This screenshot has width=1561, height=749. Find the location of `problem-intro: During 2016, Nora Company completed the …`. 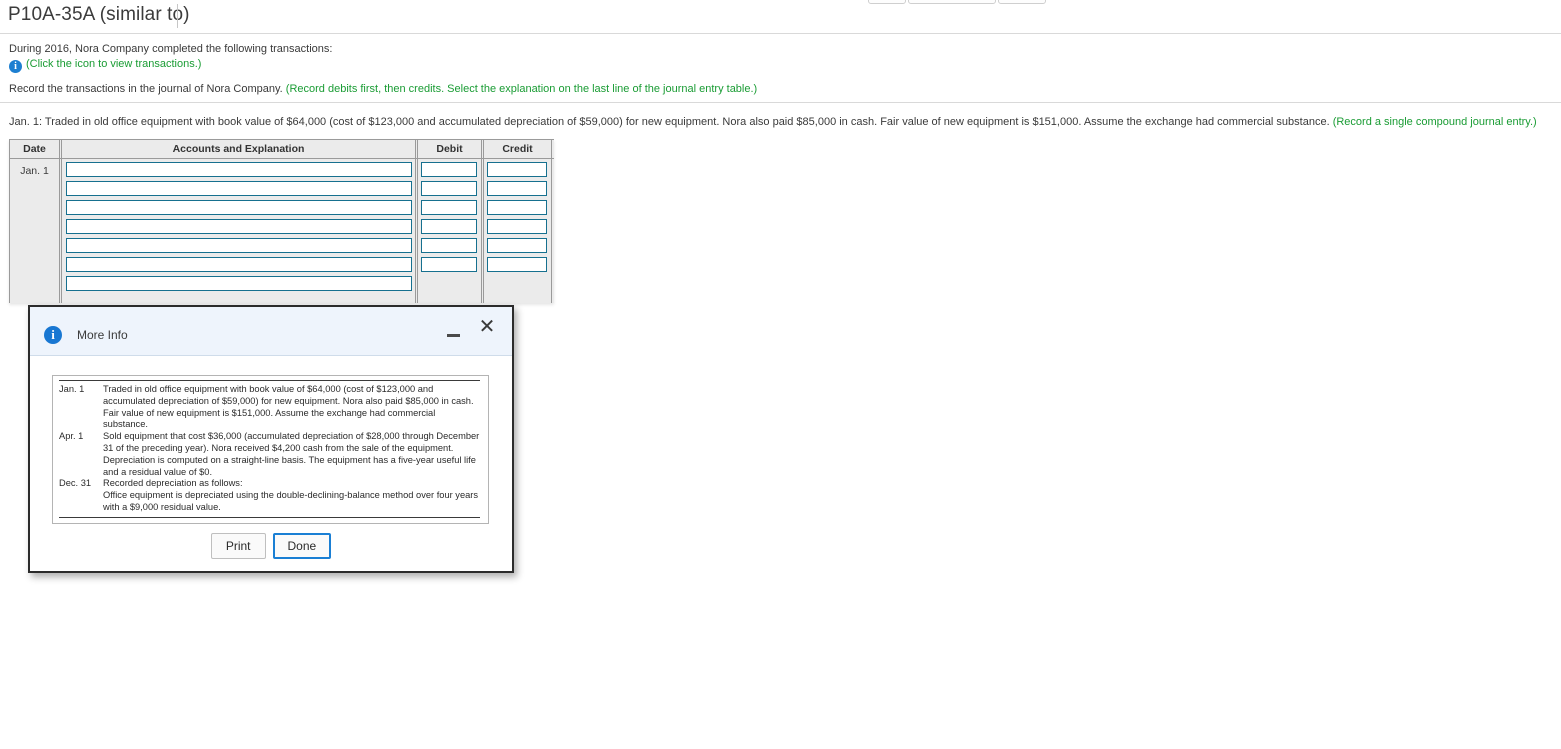

problem-intro: During 2016, Nora Company completed the … is located at coordinates (171, 49).